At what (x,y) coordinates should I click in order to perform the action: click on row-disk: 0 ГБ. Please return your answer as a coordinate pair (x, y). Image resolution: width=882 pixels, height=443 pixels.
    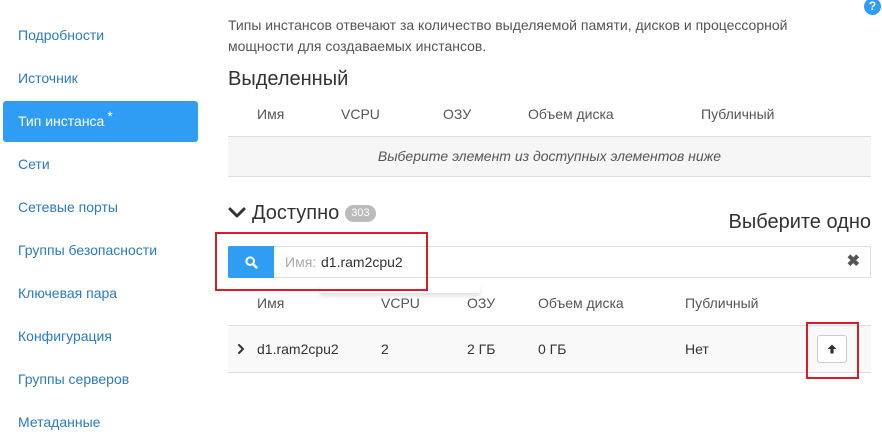
    Looking at the image, I should click on (552, 349).